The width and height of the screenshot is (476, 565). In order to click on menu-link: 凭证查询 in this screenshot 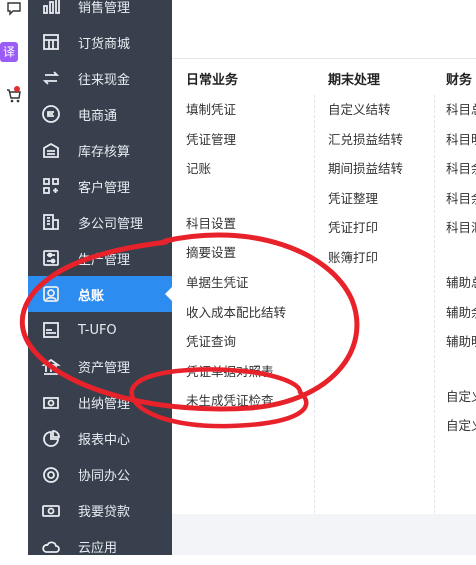, I will do `click(211, 340)`.